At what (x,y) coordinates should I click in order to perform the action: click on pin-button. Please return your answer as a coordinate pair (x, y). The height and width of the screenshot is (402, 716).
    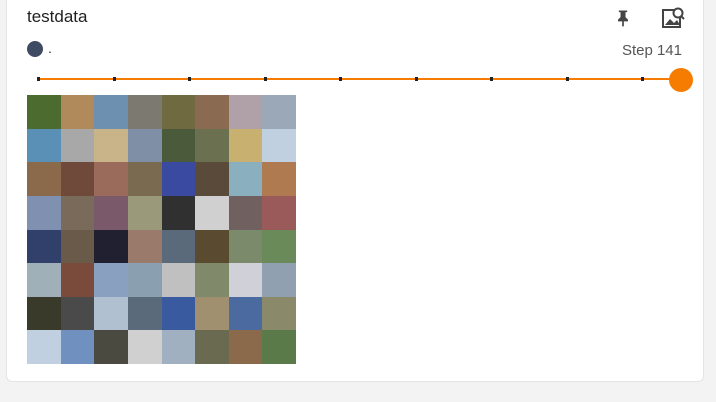
    Looking at the image, I should click on (623, 18).